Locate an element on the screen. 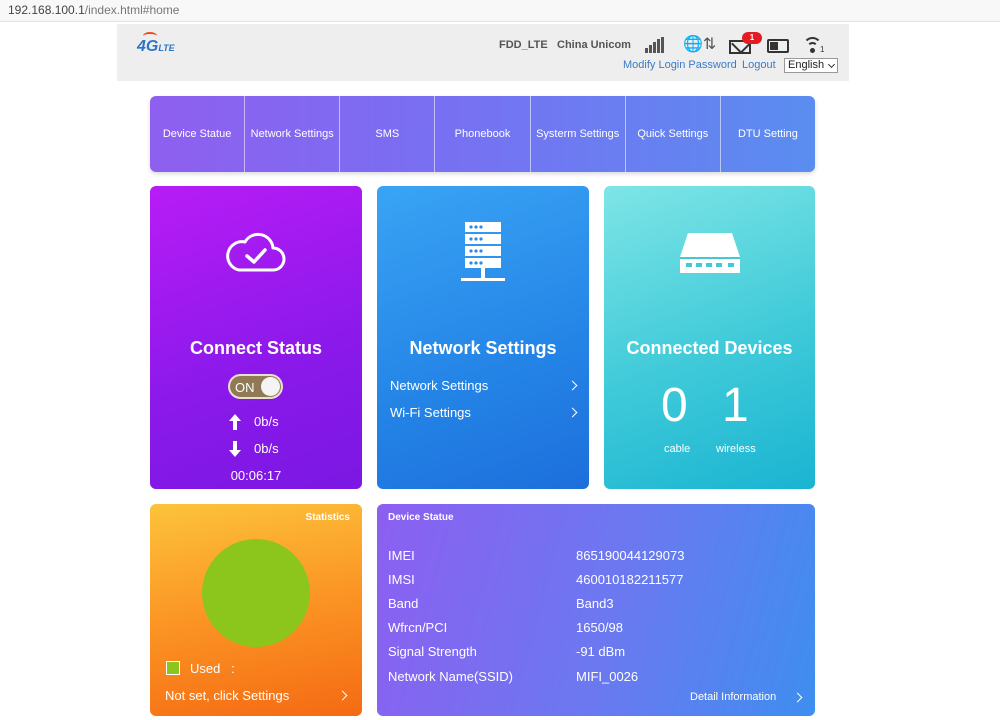 The image size is (1000, 720). used-legend-label: Used : is located at coordinates (212, 668).